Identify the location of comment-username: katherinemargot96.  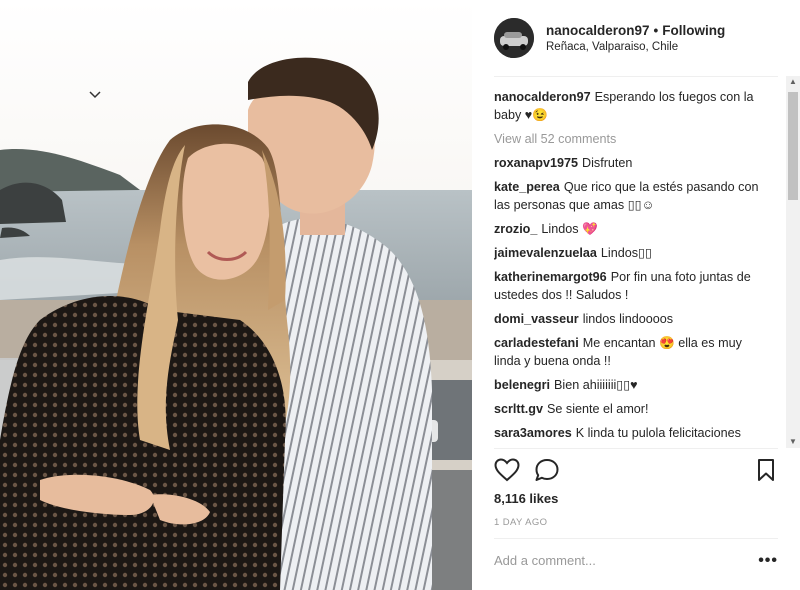
(550, 277).